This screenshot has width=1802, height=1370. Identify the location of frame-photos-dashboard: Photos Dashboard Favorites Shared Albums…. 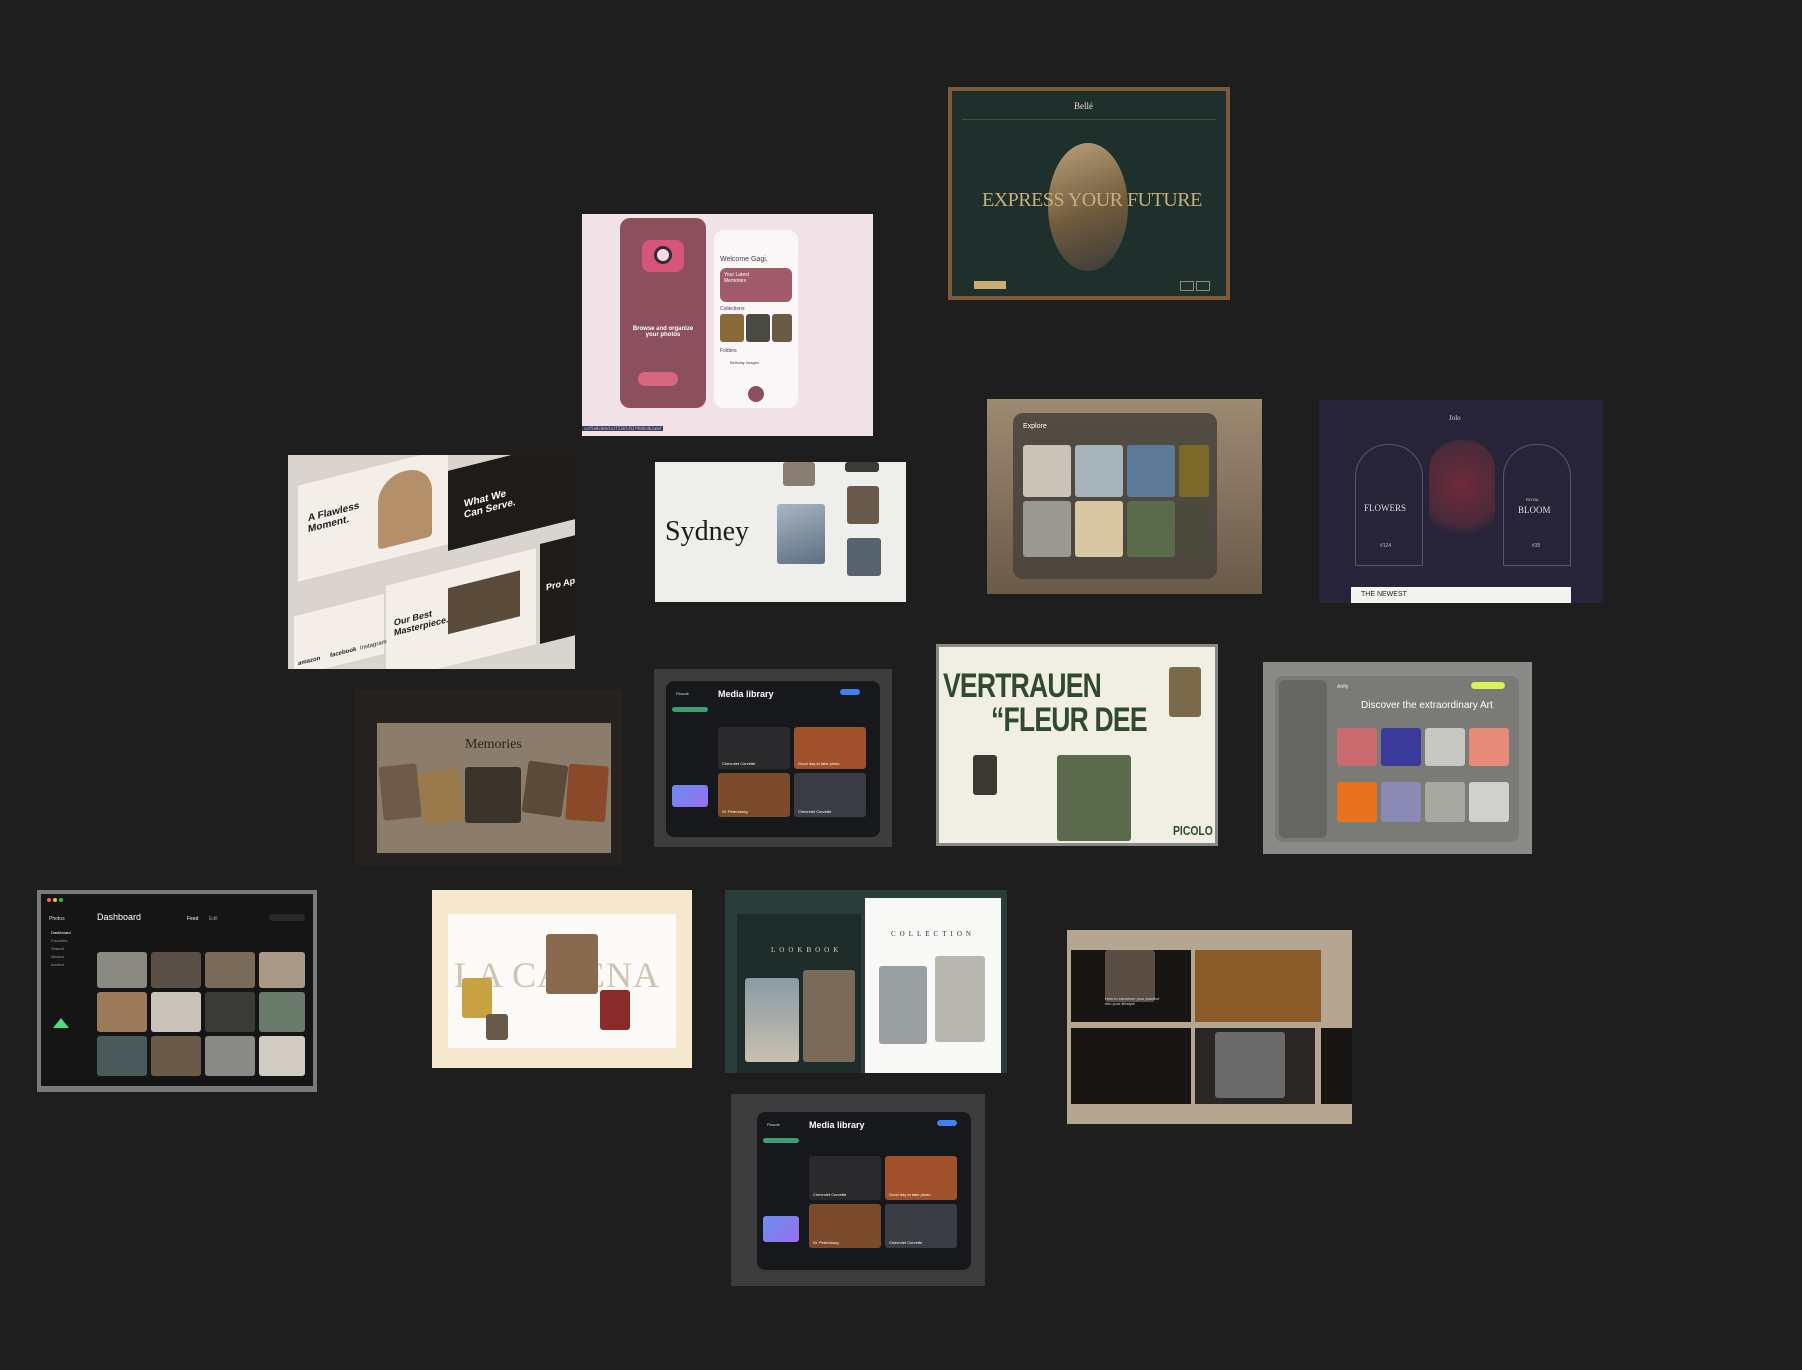
(177, 991).